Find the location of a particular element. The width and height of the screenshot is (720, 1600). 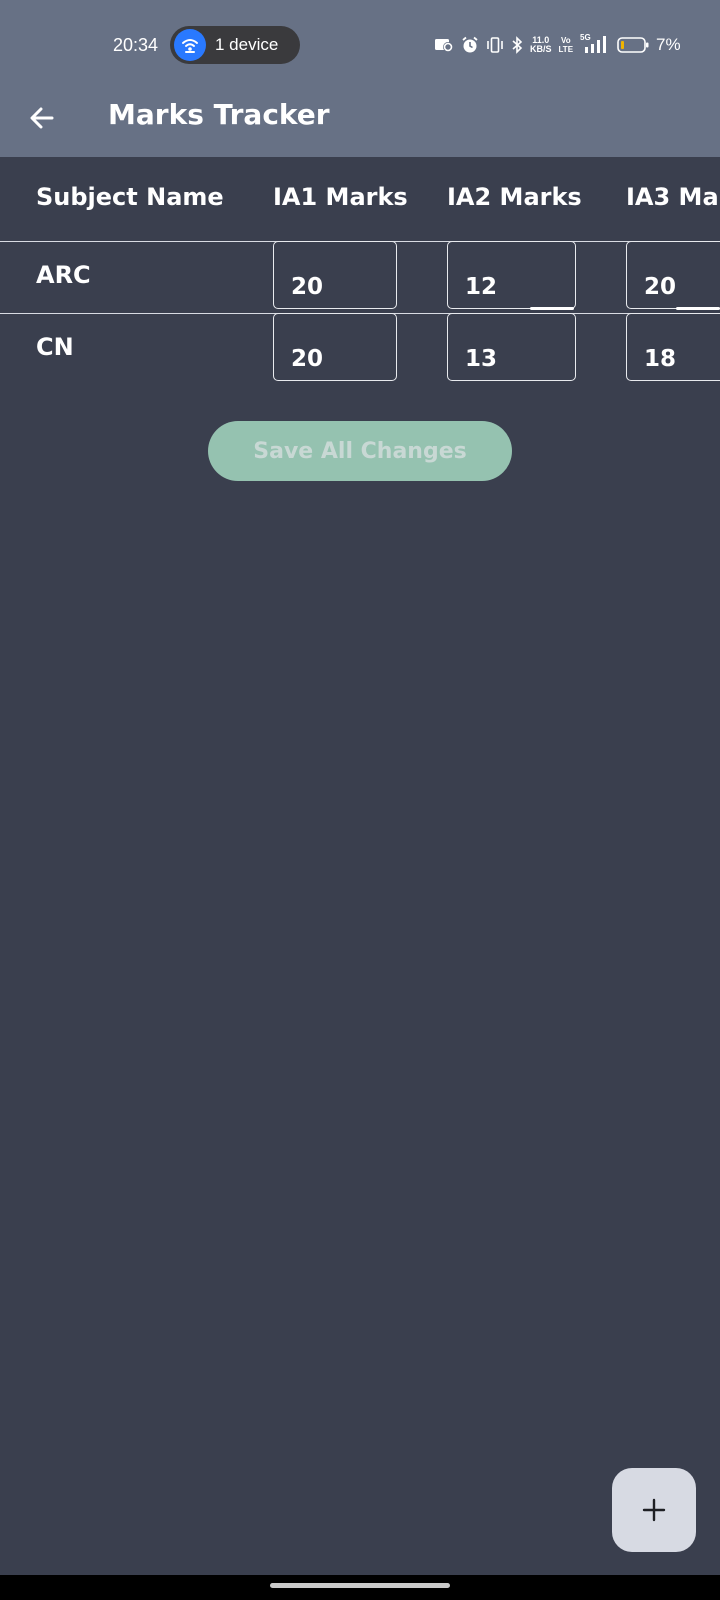

battery-percent: 7% is located at coordinates (668, 44).